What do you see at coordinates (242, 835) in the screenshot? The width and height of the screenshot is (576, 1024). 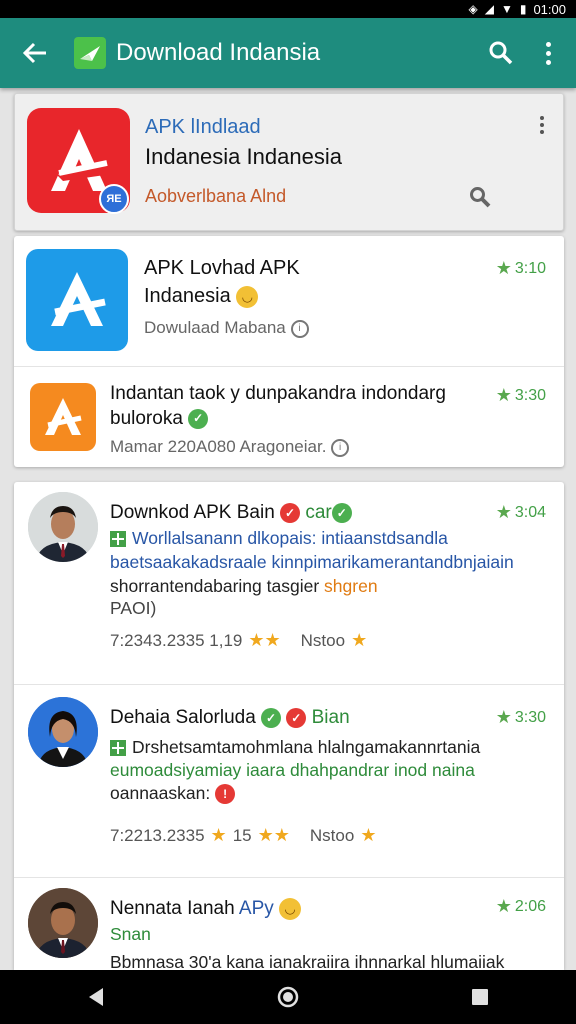 I see `post-meta-count: 15` at bounding box center [242, 835].